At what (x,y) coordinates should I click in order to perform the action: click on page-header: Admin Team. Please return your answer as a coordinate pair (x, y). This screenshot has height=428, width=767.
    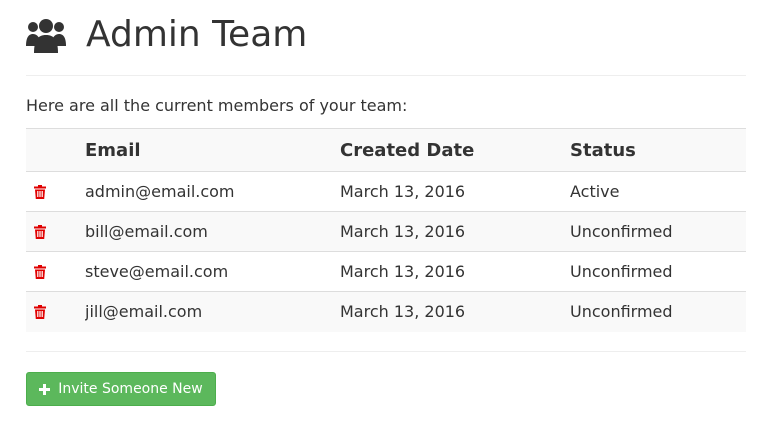
    Looking at the image, I should click on (166, 35).